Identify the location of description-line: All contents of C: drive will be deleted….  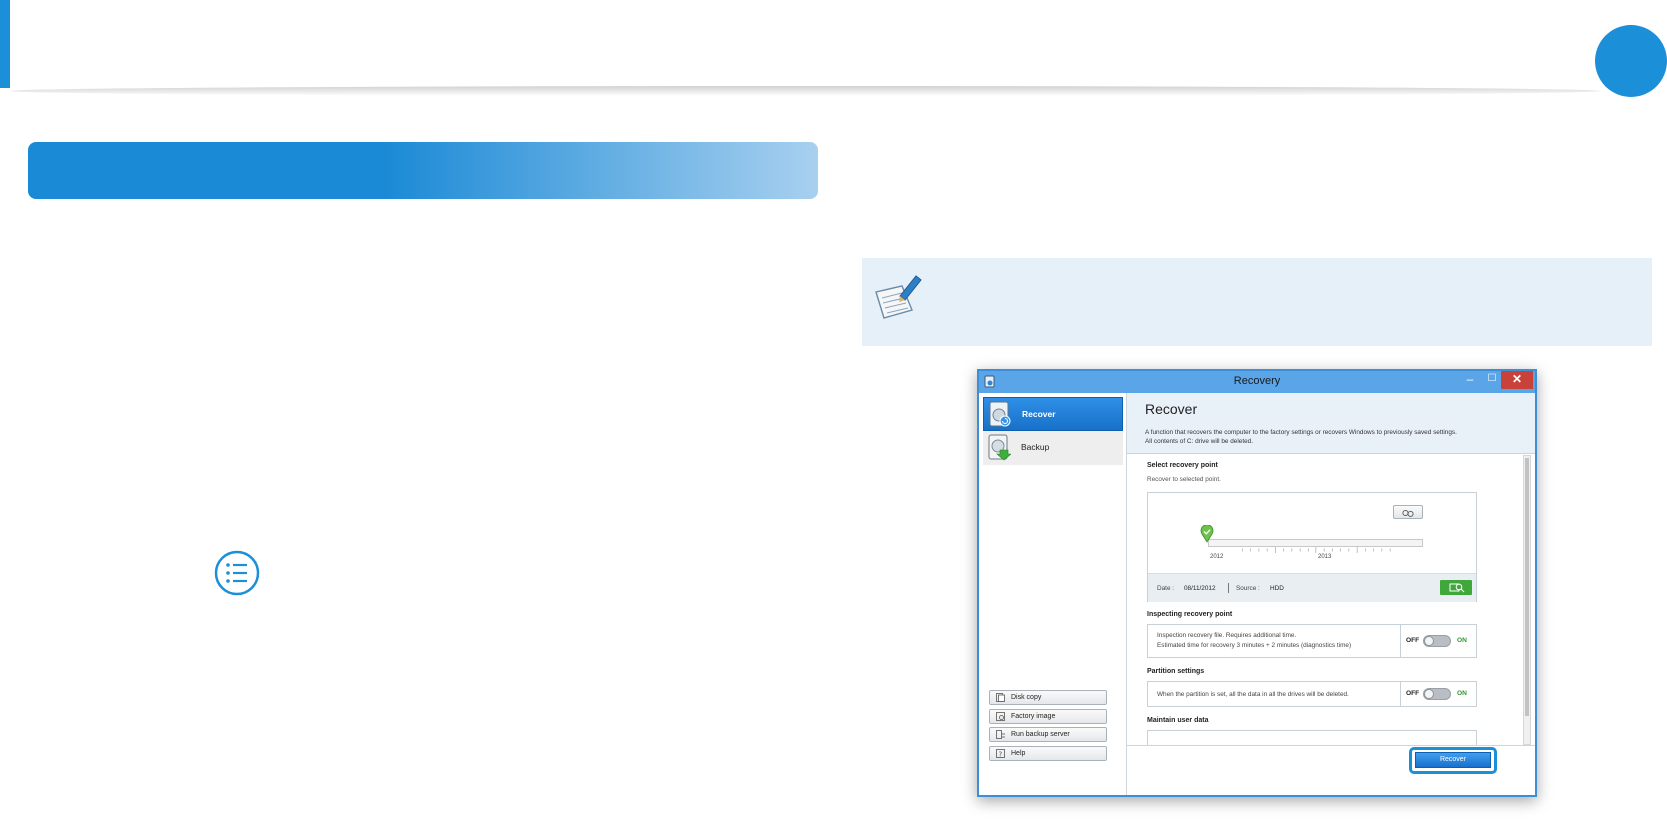
(1199, 441).